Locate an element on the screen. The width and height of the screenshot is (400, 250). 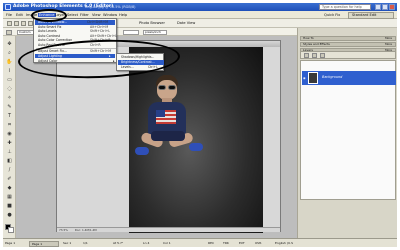
date-view-button: Date View is located at coordinates (183, 23).